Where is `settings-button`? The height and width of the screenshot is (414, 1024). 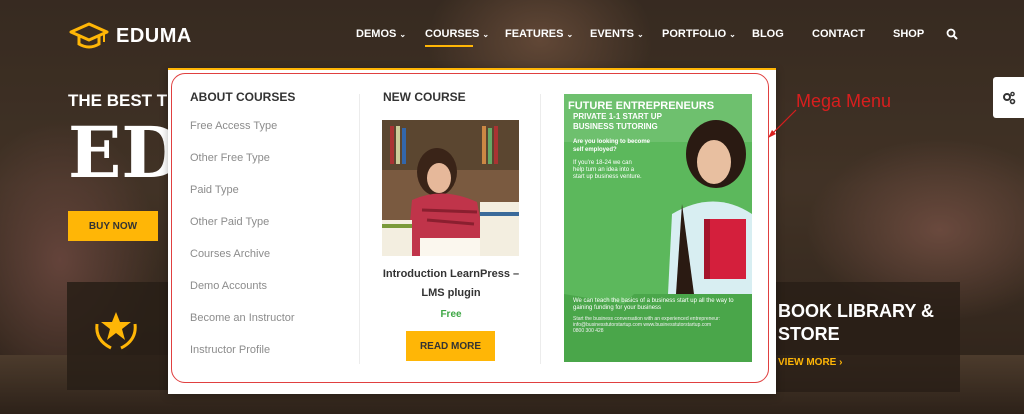
settings-button is located at coordinates (1008, 97).